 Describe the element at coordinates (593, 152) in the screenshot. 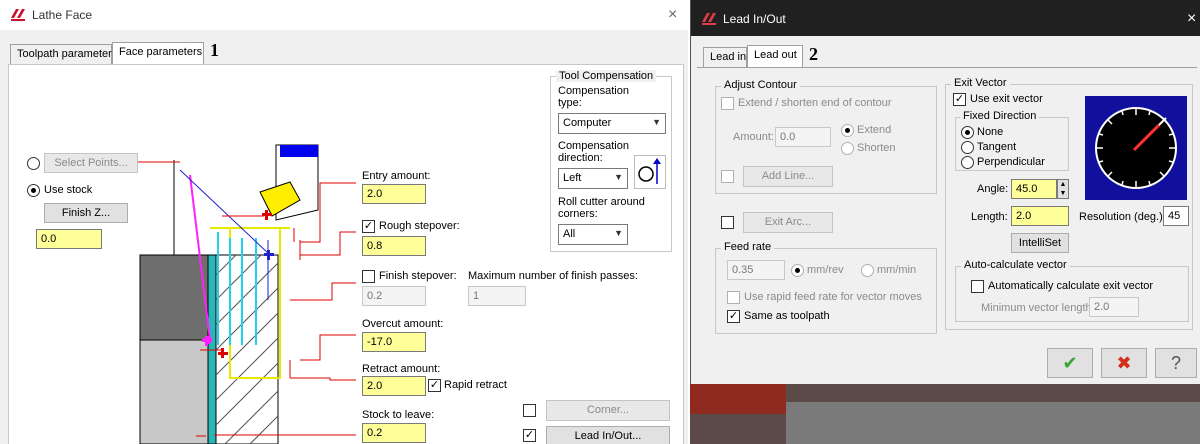

I see `compensation-direction-label: Compensation direction:` at that location.